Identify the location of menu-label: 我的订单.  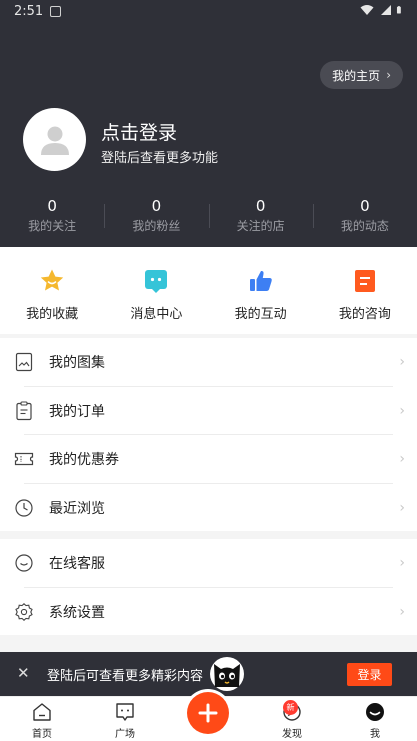
(77, 411).